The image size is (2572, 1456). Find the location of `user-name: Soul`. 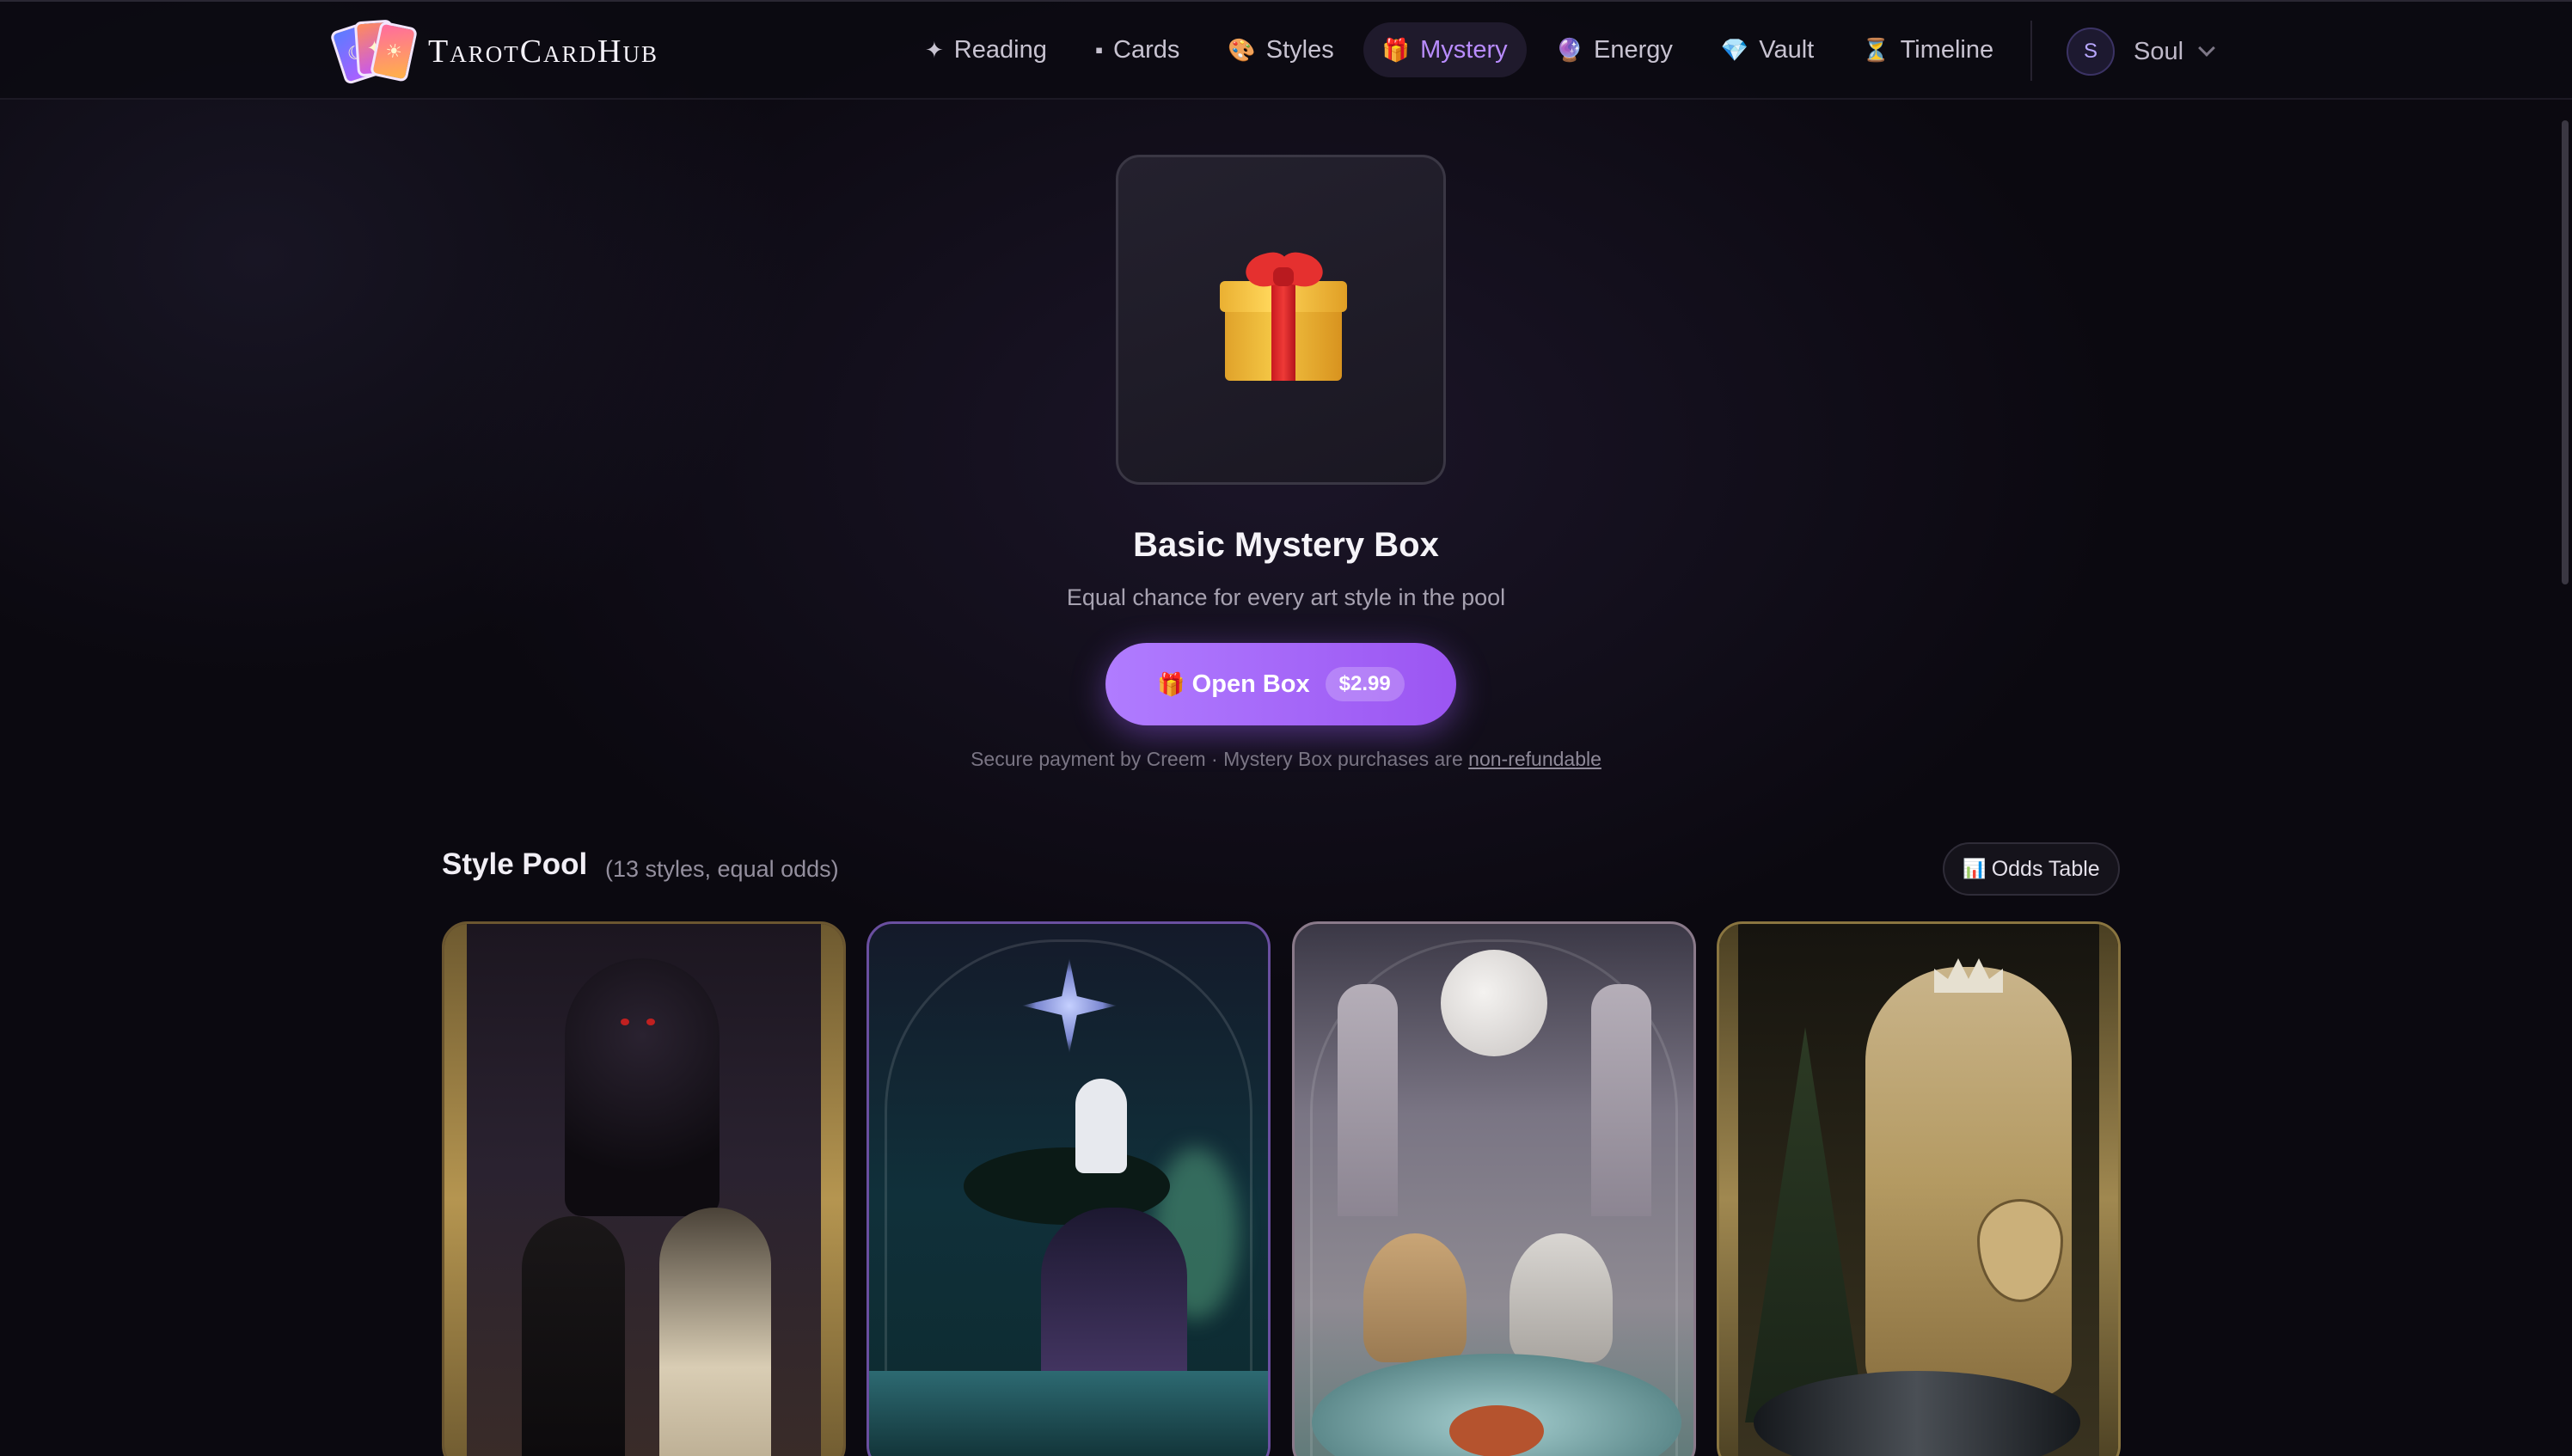

user-name: Soul is located at coordinates (2159, 51).